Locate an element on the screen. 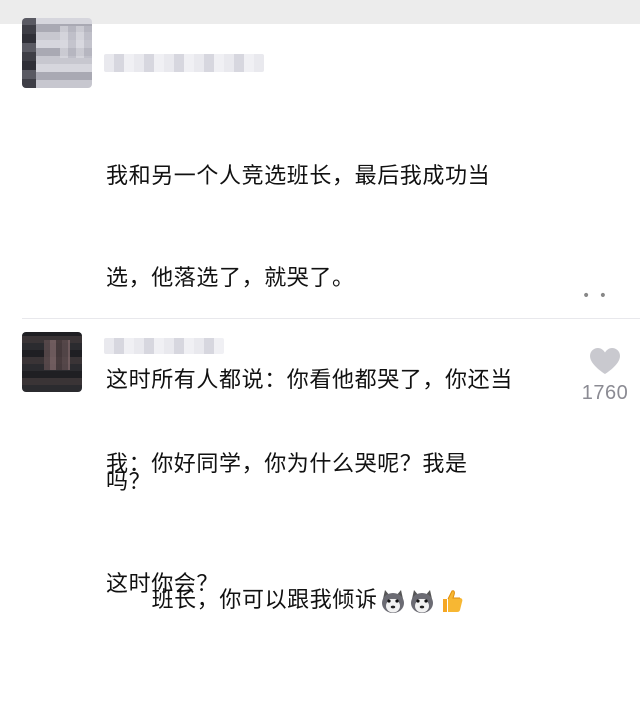 The height and width of the screenshot is (720, 640). reply-line: 我：你好同学，你为什么哭呢？我是 is located at coordinates (287, 464).